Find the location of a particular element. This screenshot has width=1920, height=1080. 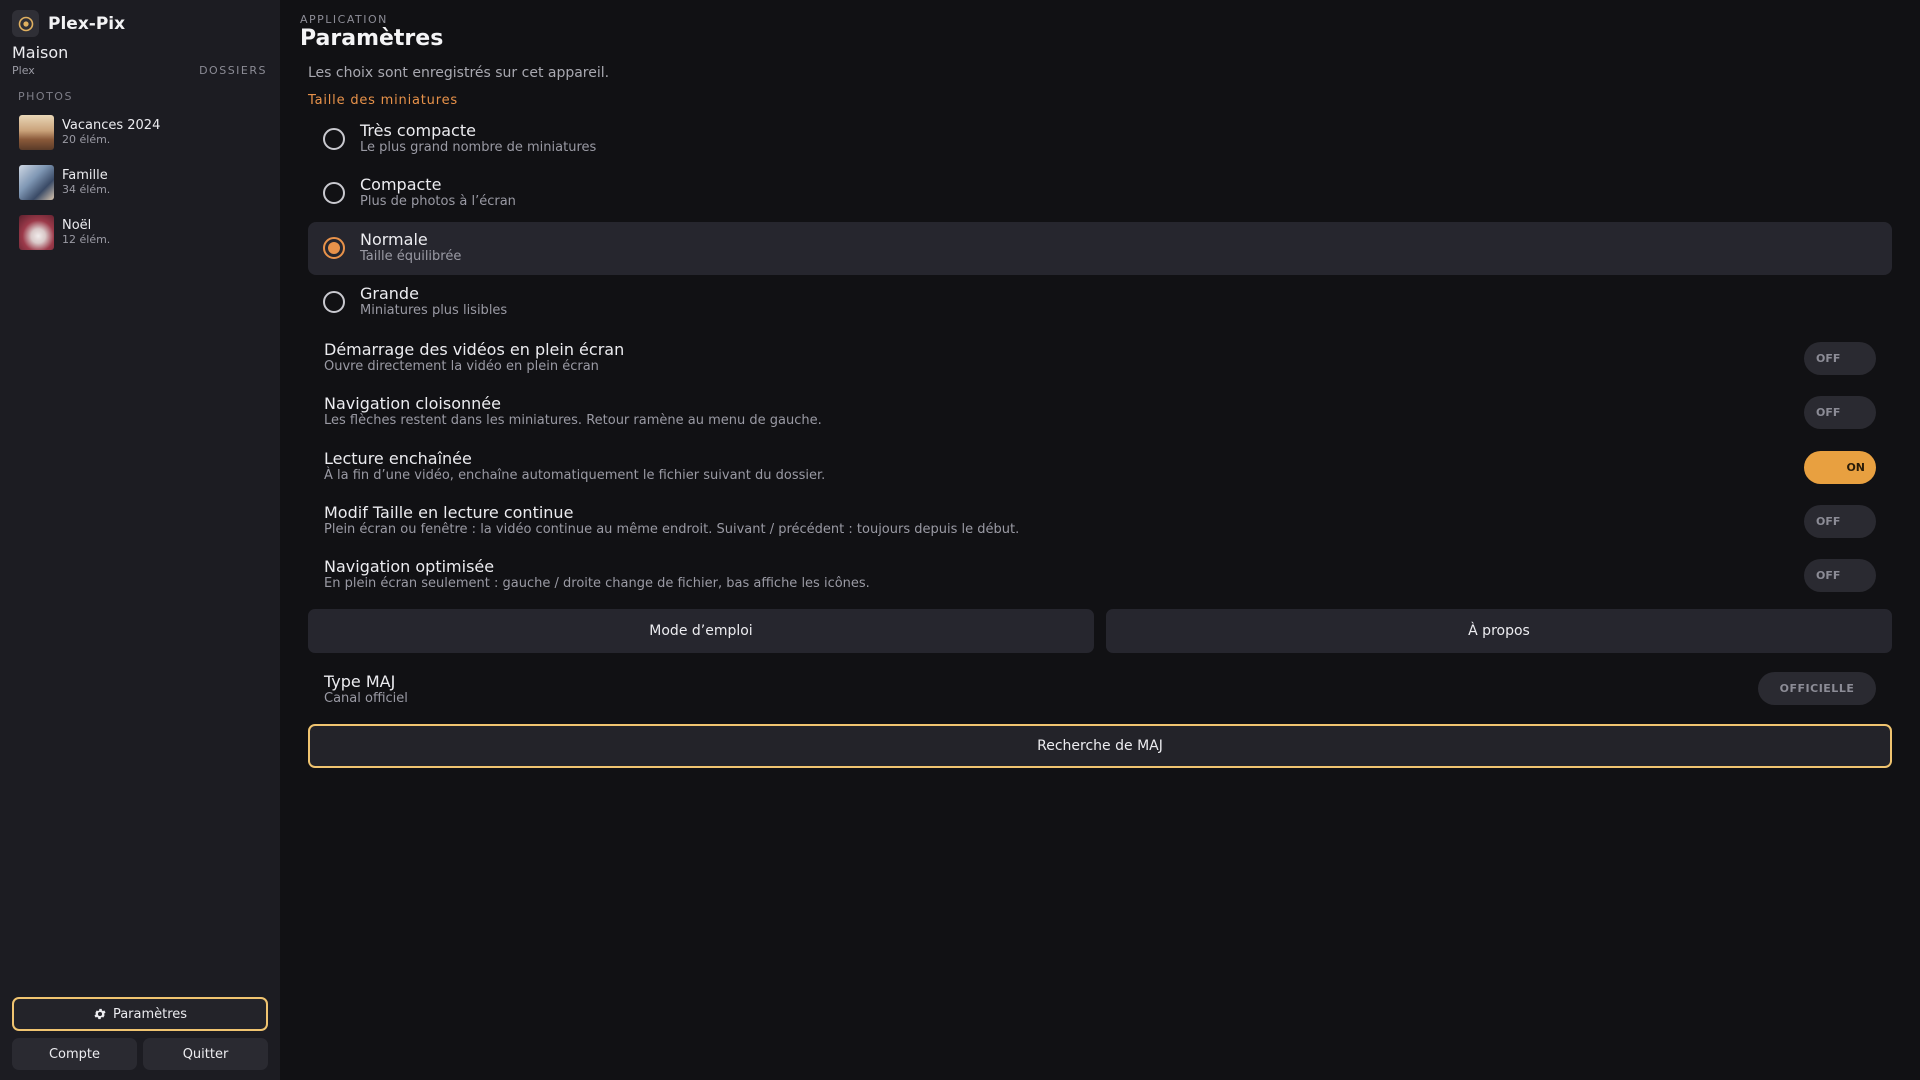

album-count: 34 élém. is located at coordinates (86, 189).